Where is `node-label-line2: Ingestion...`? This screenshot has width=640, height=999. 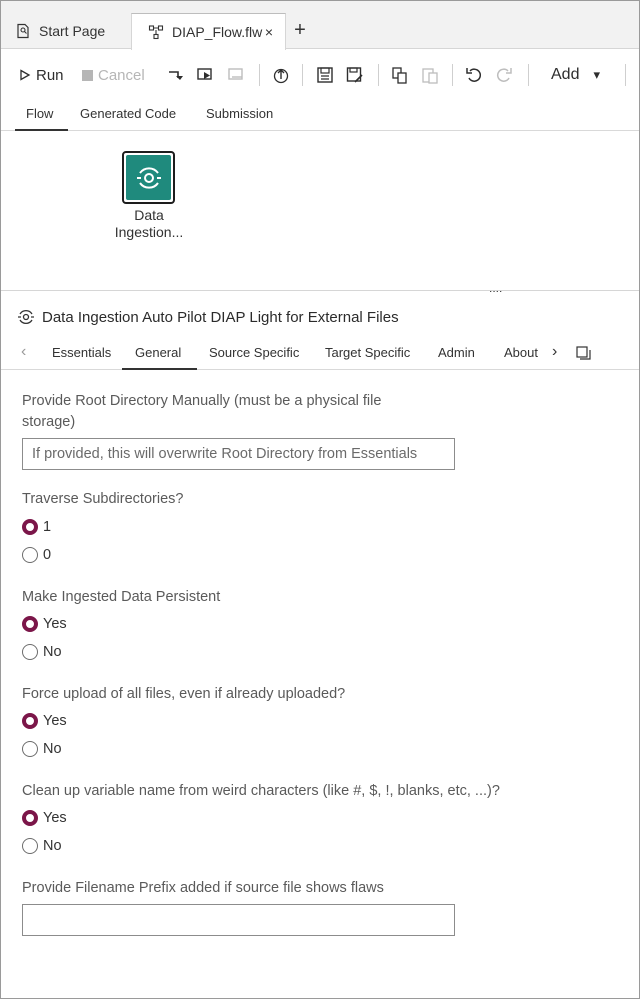
node-label-line2: Ingestion... is located at coordinates (149, 232).